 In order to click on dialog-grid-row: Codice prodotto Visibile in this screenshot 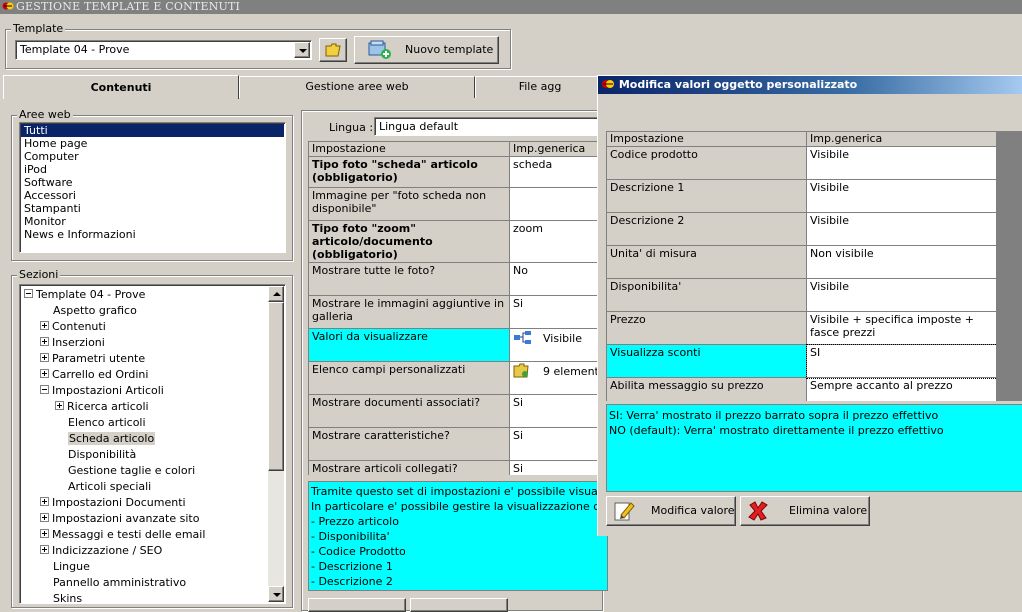, I will do `click(801, 163)`.